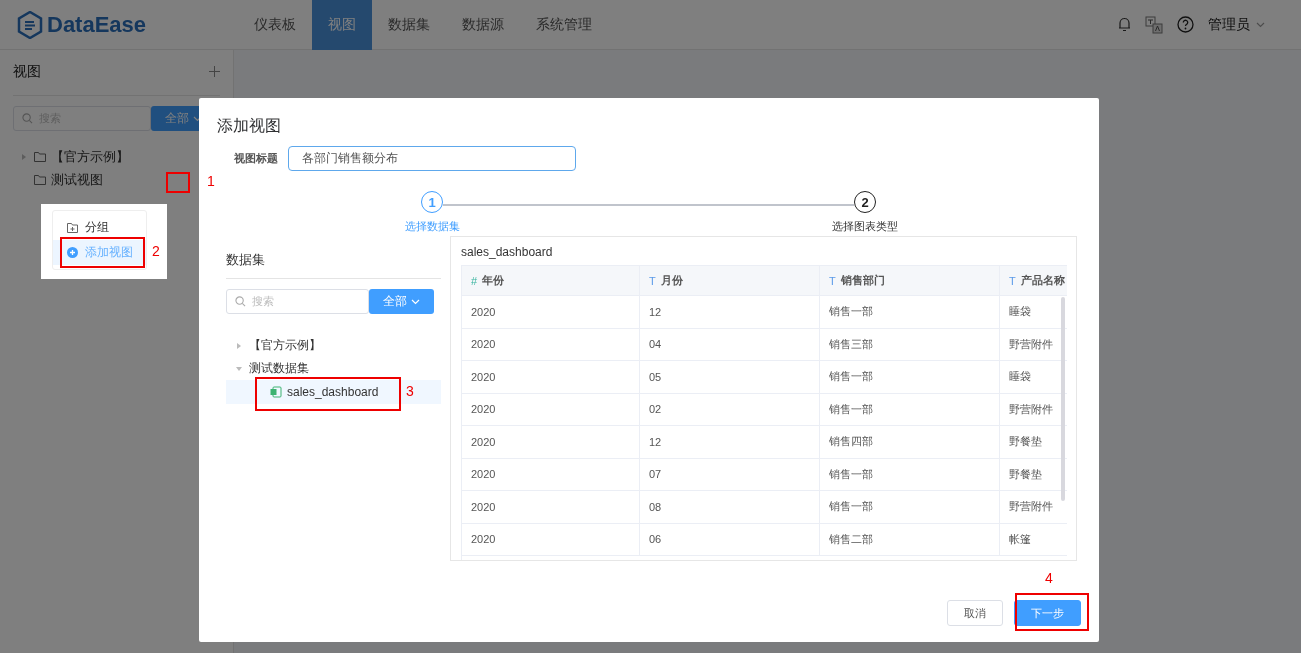  What do you see at coordinates (730, 539) in the screenshot?
I see `table-cell: 06` at bounding box center [730, 539].